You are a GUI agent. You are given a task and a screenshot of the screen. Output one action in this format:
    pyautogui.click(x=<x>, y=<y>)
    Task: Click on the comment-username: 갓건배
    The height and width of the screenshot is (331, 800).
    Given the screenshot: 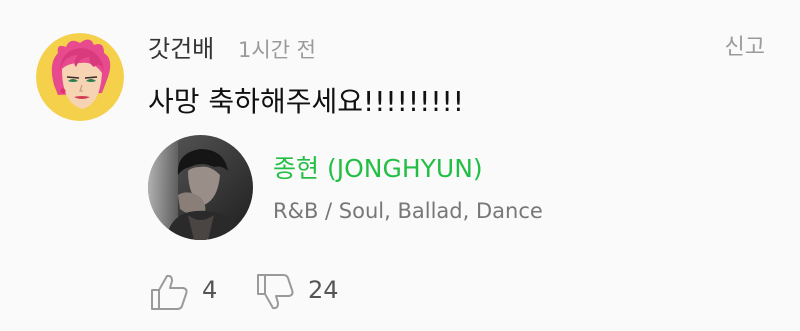 What is the action you would take?
    pyautogui.click(x=181, y=49)
    